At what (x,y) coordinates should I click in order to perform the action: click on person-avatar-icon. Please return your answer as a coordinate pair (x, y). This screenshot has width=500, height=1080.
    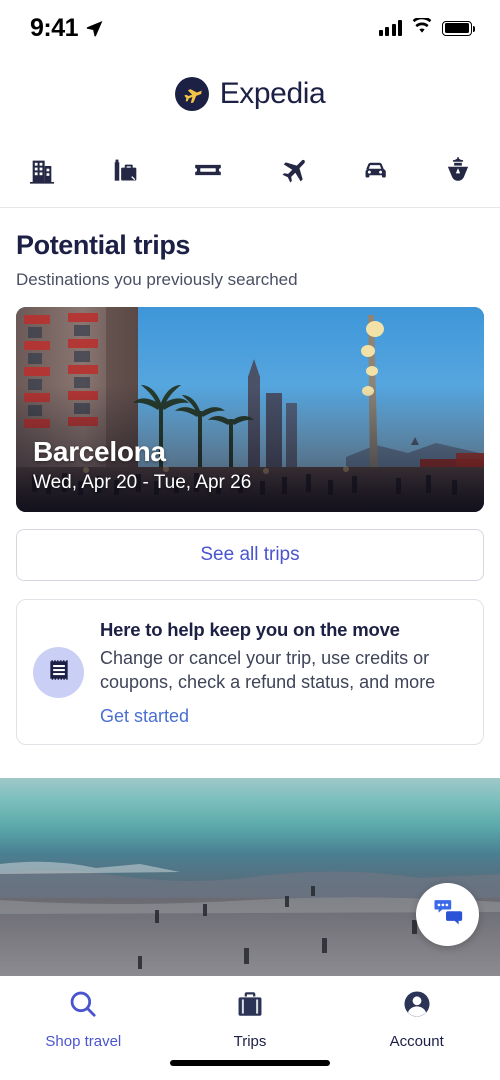
    Looking at the image, I should click on (417, 1006).